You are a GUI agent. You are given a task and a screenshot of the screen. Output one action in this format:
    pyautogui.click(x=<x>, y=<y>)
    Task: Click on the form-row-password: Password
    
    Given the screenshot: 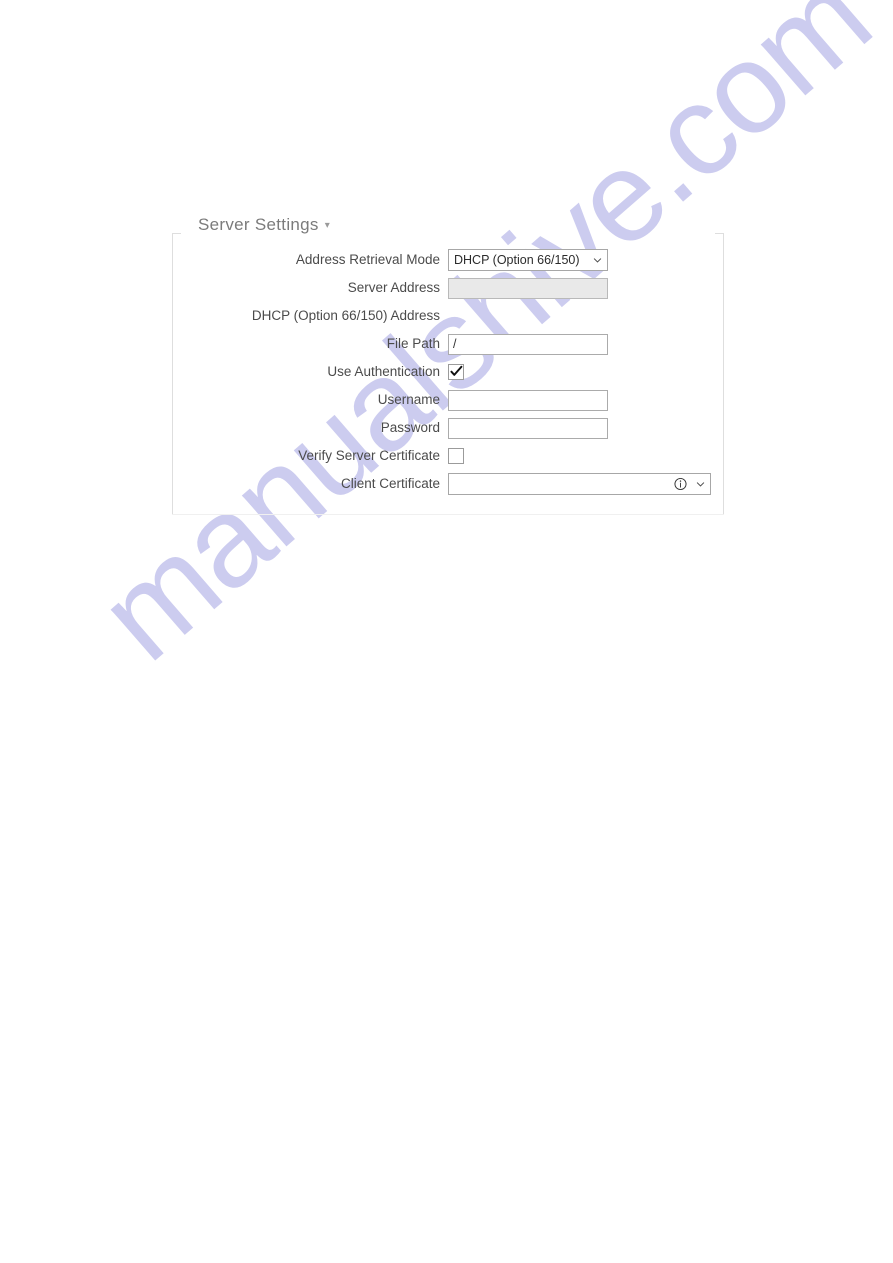 What is the action you would take?
    pyautogui.click(x=448, y=428)
    